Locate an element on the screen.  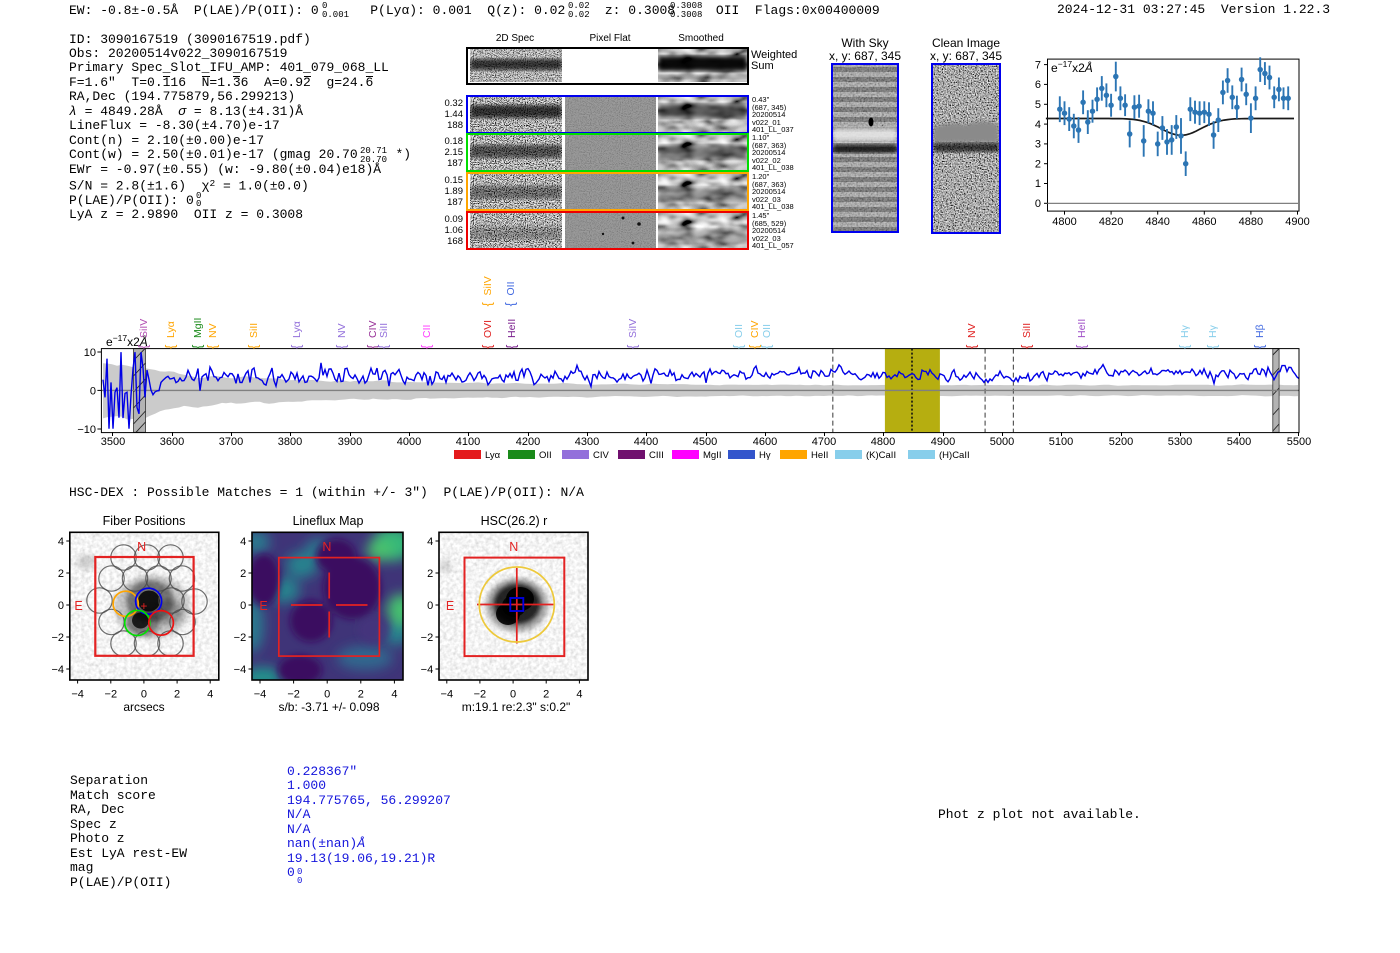
svg-text: 4840 is located at coordinates (1157, 222).